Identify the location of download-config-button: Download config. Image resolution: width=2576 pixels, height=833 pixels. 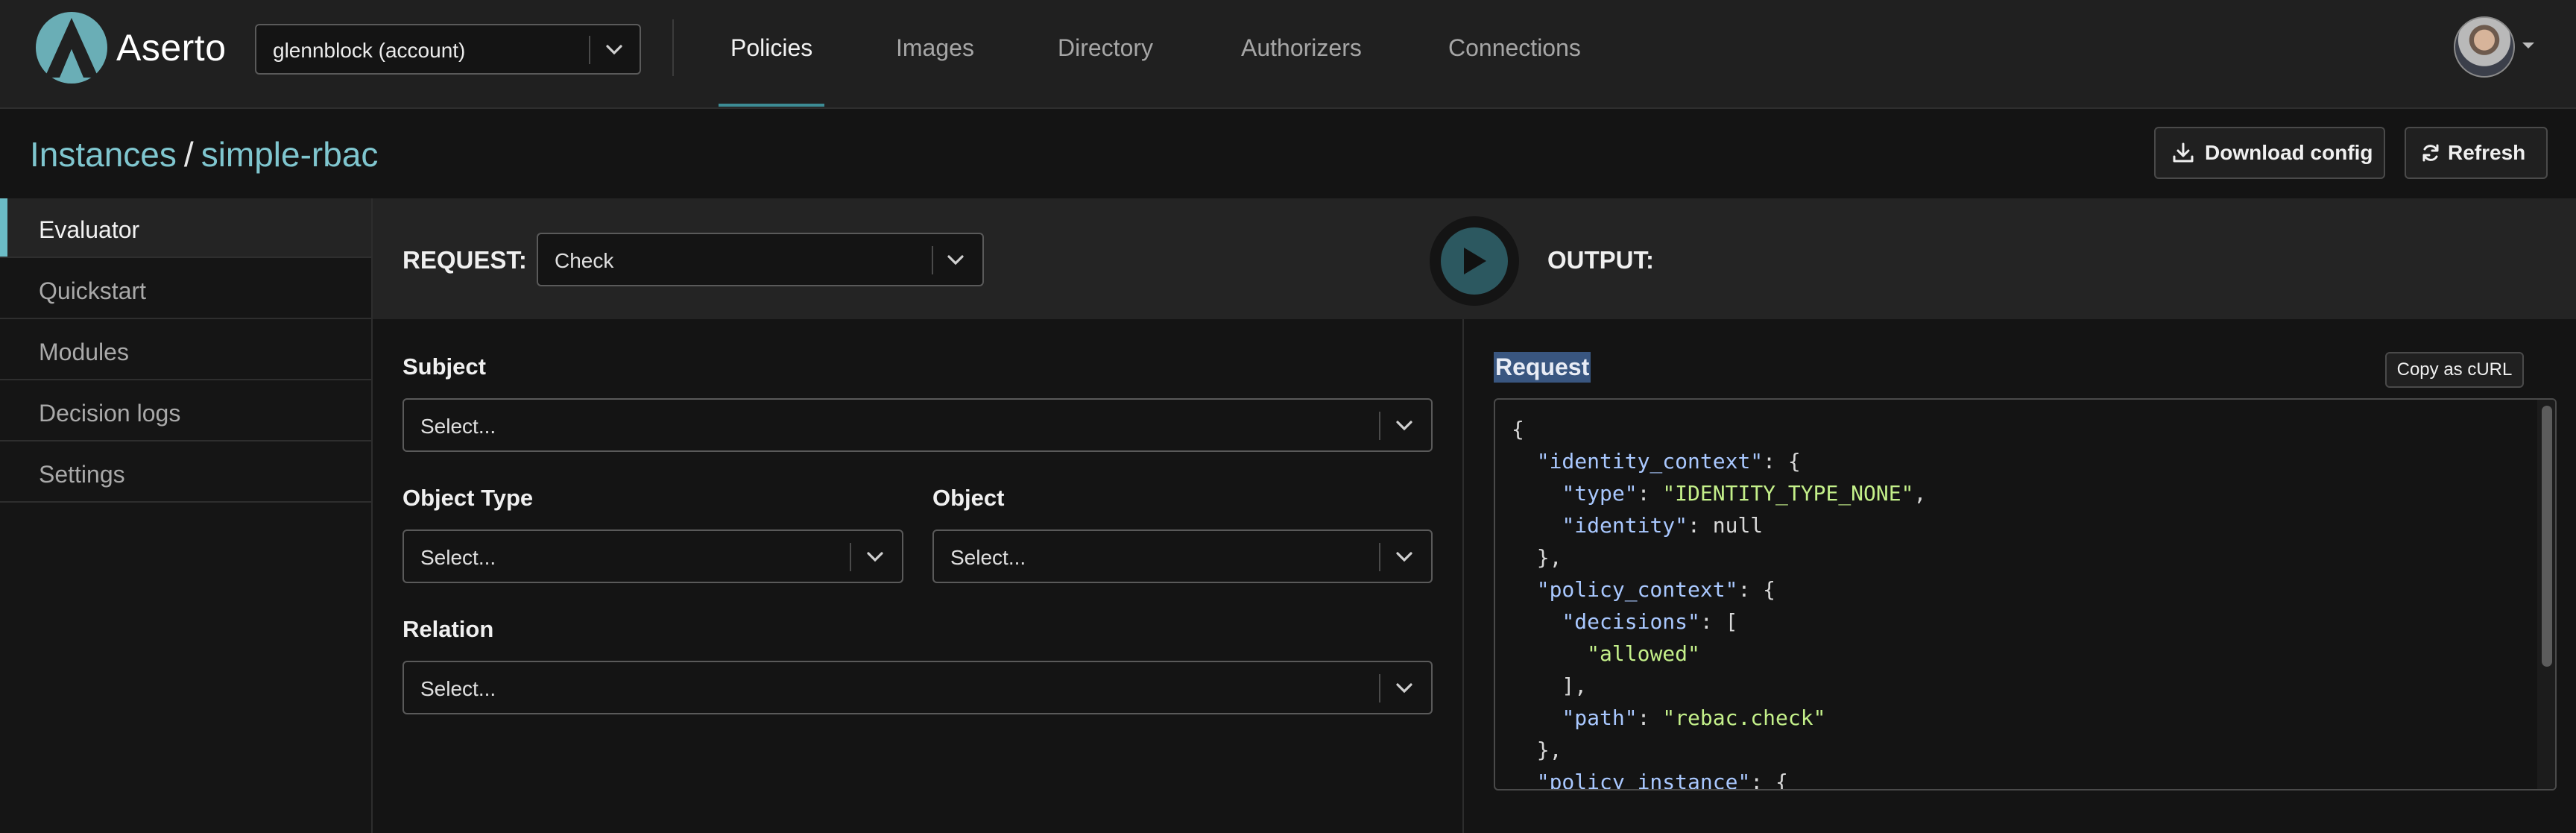
(2269, 153).